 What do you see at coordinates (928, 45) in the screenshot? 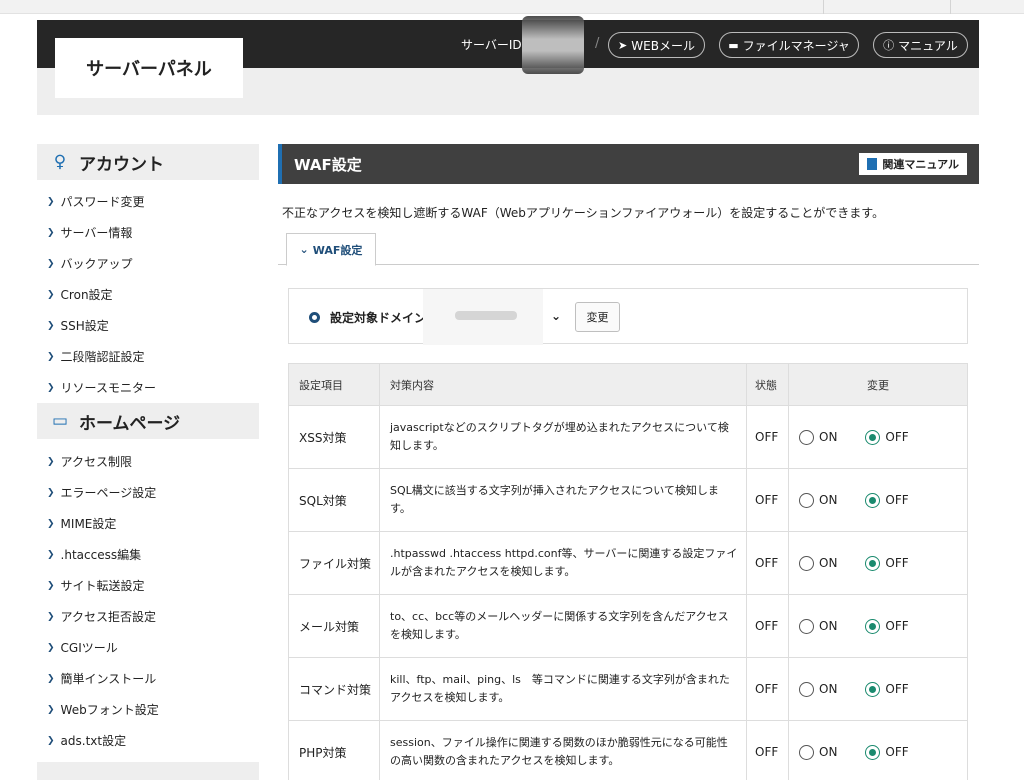
I see `manual-label: マニュアル` at bounding box center [928, 45].